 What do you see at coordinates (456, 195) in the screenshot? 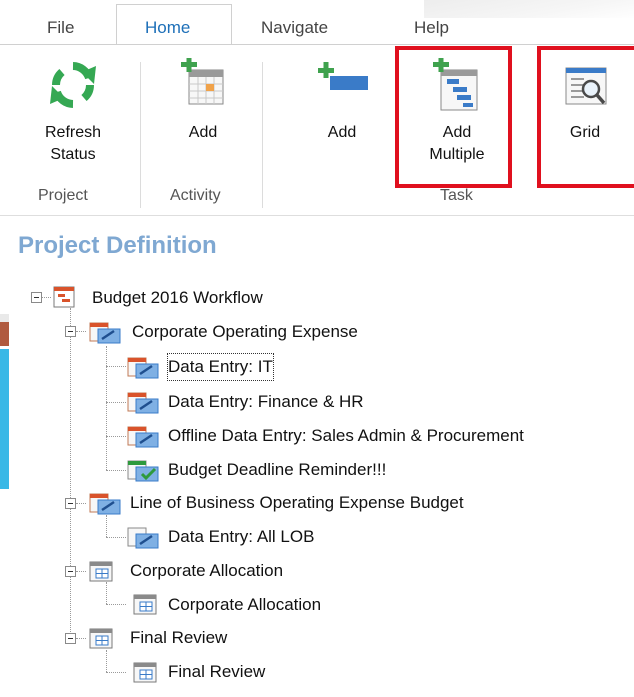
I see `group-label-task: Task` at bounding box center [456, 195].